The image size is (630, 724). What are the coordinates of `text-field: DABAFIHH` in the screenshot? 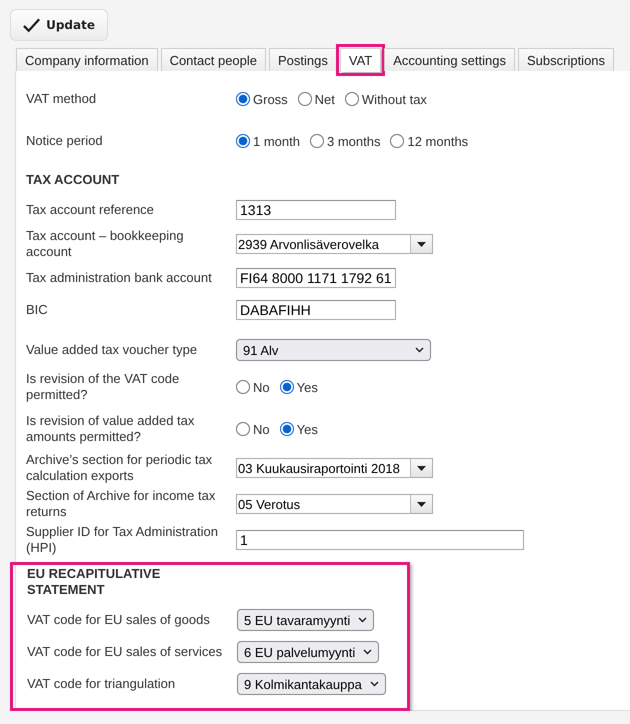 It's located at (316, 310).